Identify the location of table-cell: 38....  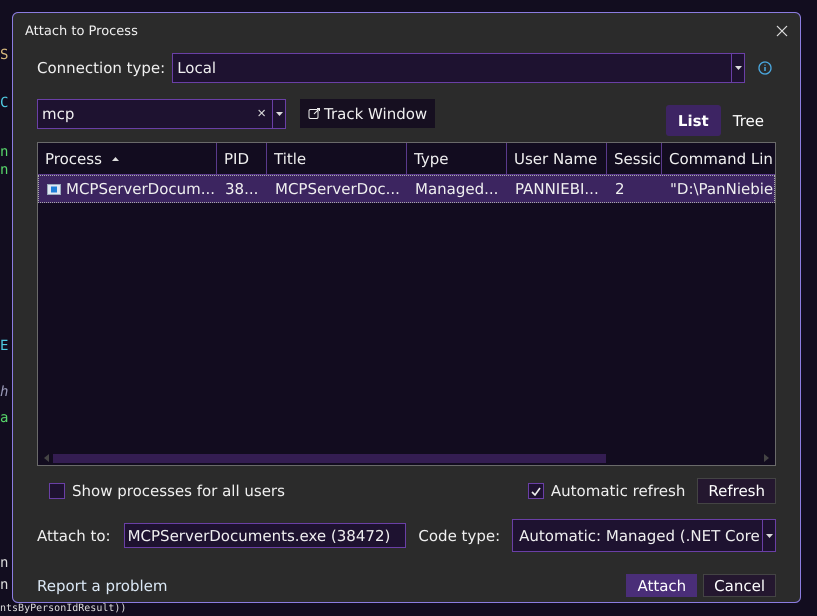
(241, 189).